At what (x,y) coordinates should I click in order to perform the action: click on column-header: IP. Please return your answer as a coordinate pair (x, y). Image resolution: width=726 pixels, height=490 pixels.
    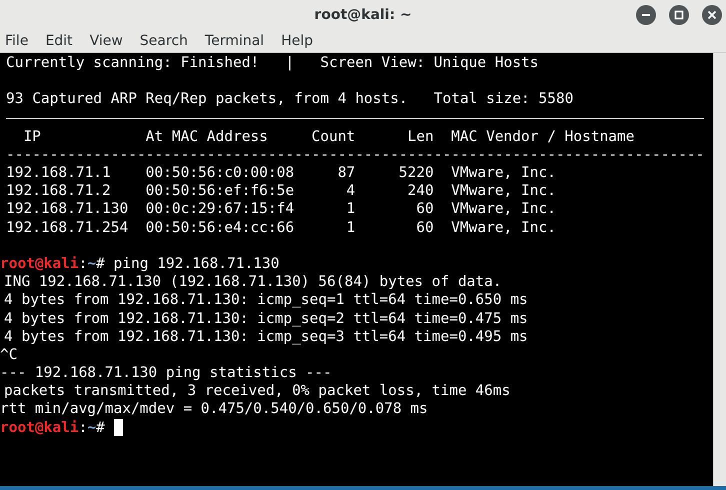
    Looking at the image, I should click on (32, 137).